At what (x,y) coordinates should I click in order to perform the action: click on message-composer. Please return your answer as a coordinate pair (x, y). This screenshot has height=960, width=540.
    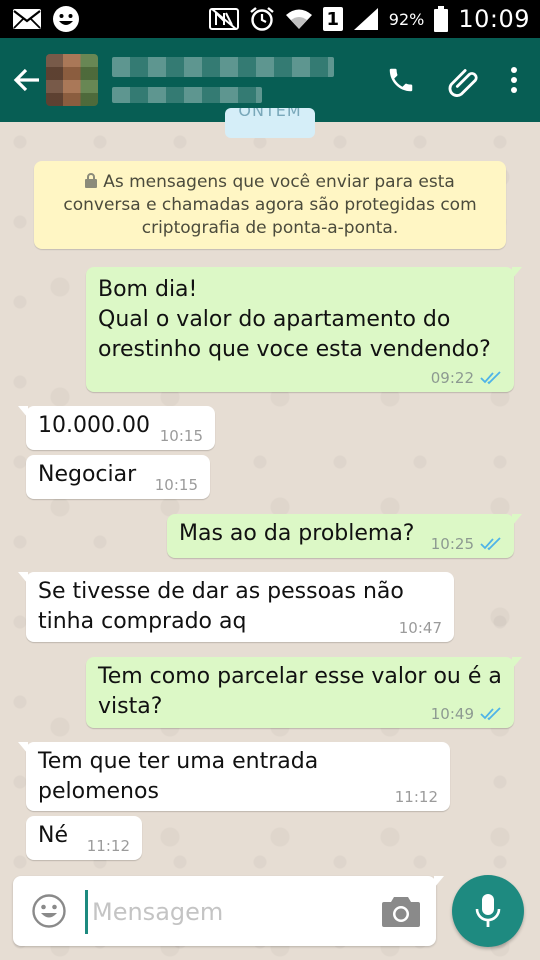
    Looking at the image, I should click on (228, 911).